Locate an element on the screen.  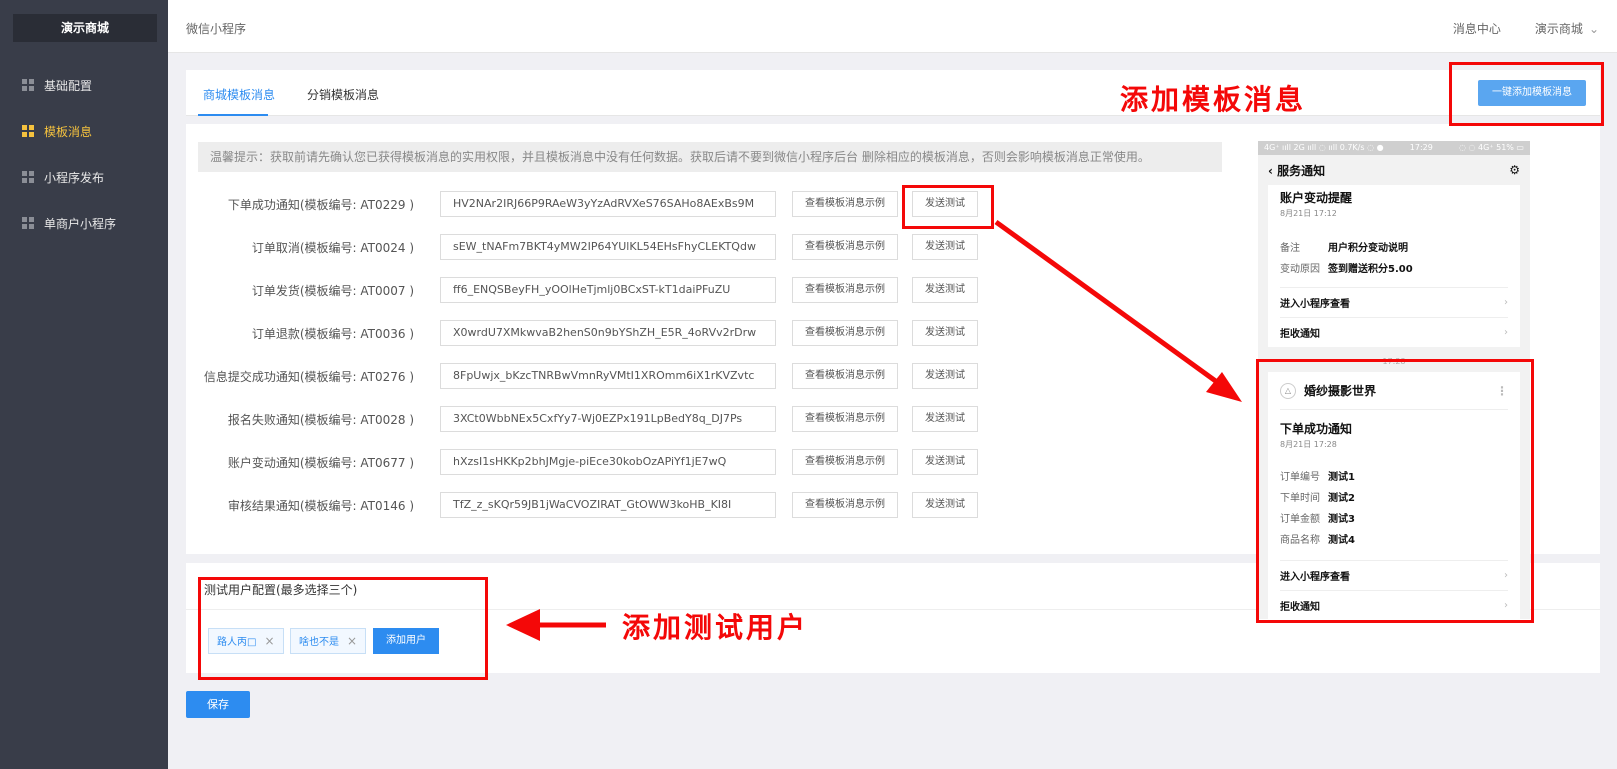
highlight-box-test-user is located at coordinates (343, 628).